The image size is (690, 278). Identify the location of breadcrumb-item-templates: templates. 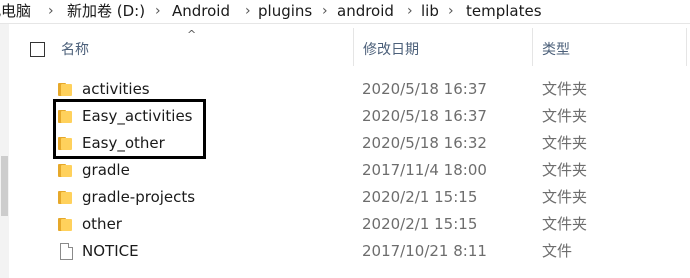
(504, 11).